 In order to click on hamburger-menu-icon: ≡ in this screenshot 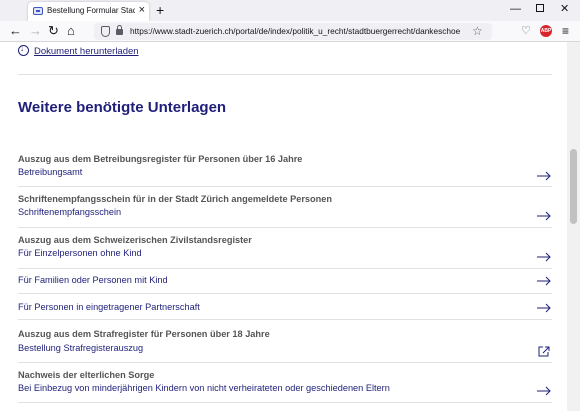, I will do `click(565, 31)`.